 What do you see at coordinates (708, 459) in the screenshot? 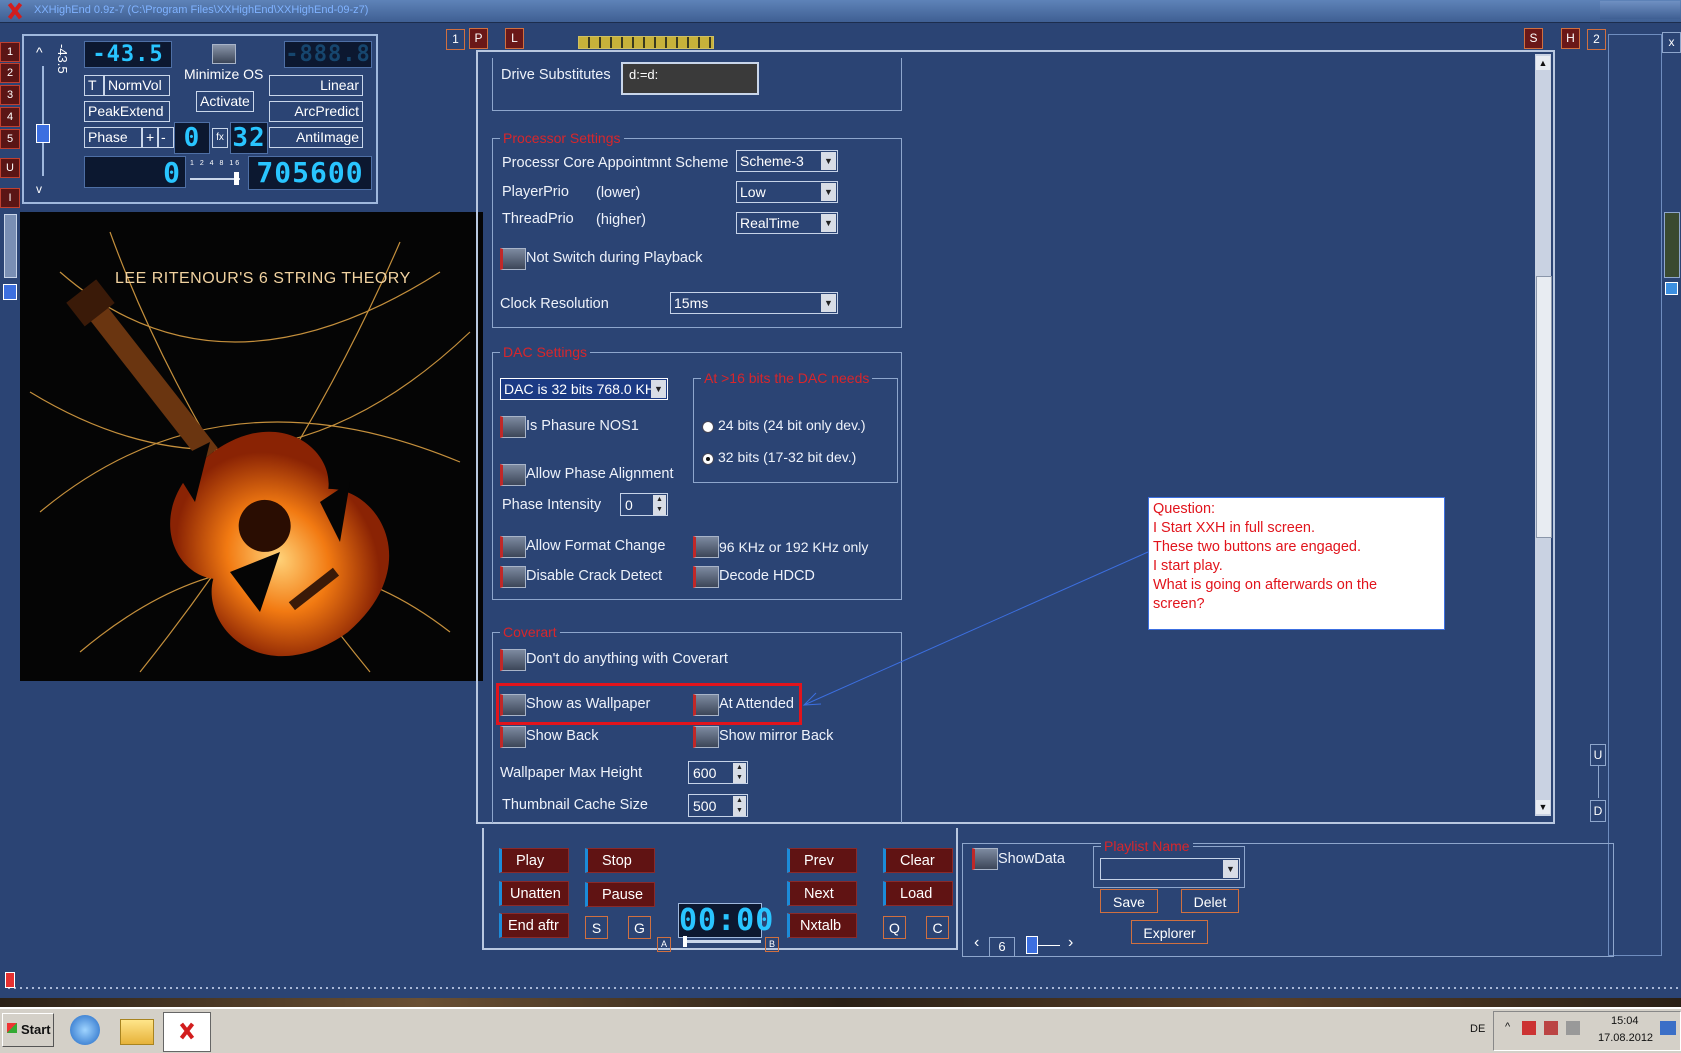
I see `radio-32bits` at bounding box center [708, 459].